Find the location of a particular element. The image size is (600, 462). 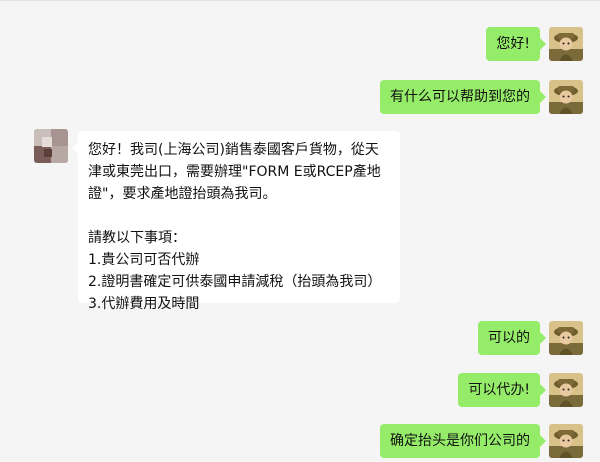

message-row: 有什么可以帮助到您的 is located at coordinates (300, 97).